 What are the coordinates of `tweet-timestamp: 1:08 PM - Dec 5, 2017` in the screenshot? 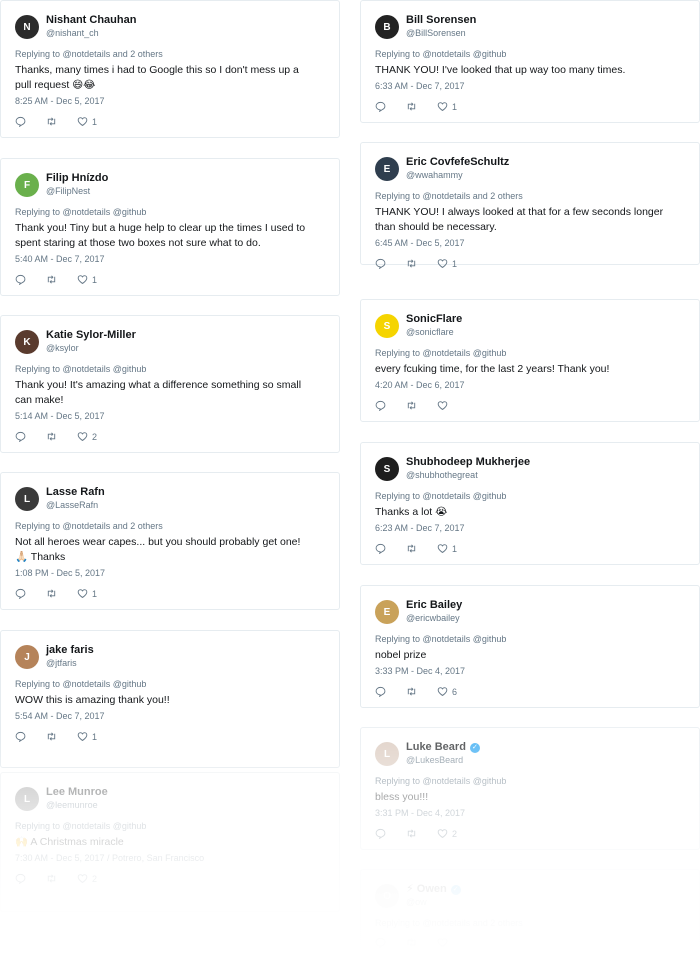 It's located at (170, 573).